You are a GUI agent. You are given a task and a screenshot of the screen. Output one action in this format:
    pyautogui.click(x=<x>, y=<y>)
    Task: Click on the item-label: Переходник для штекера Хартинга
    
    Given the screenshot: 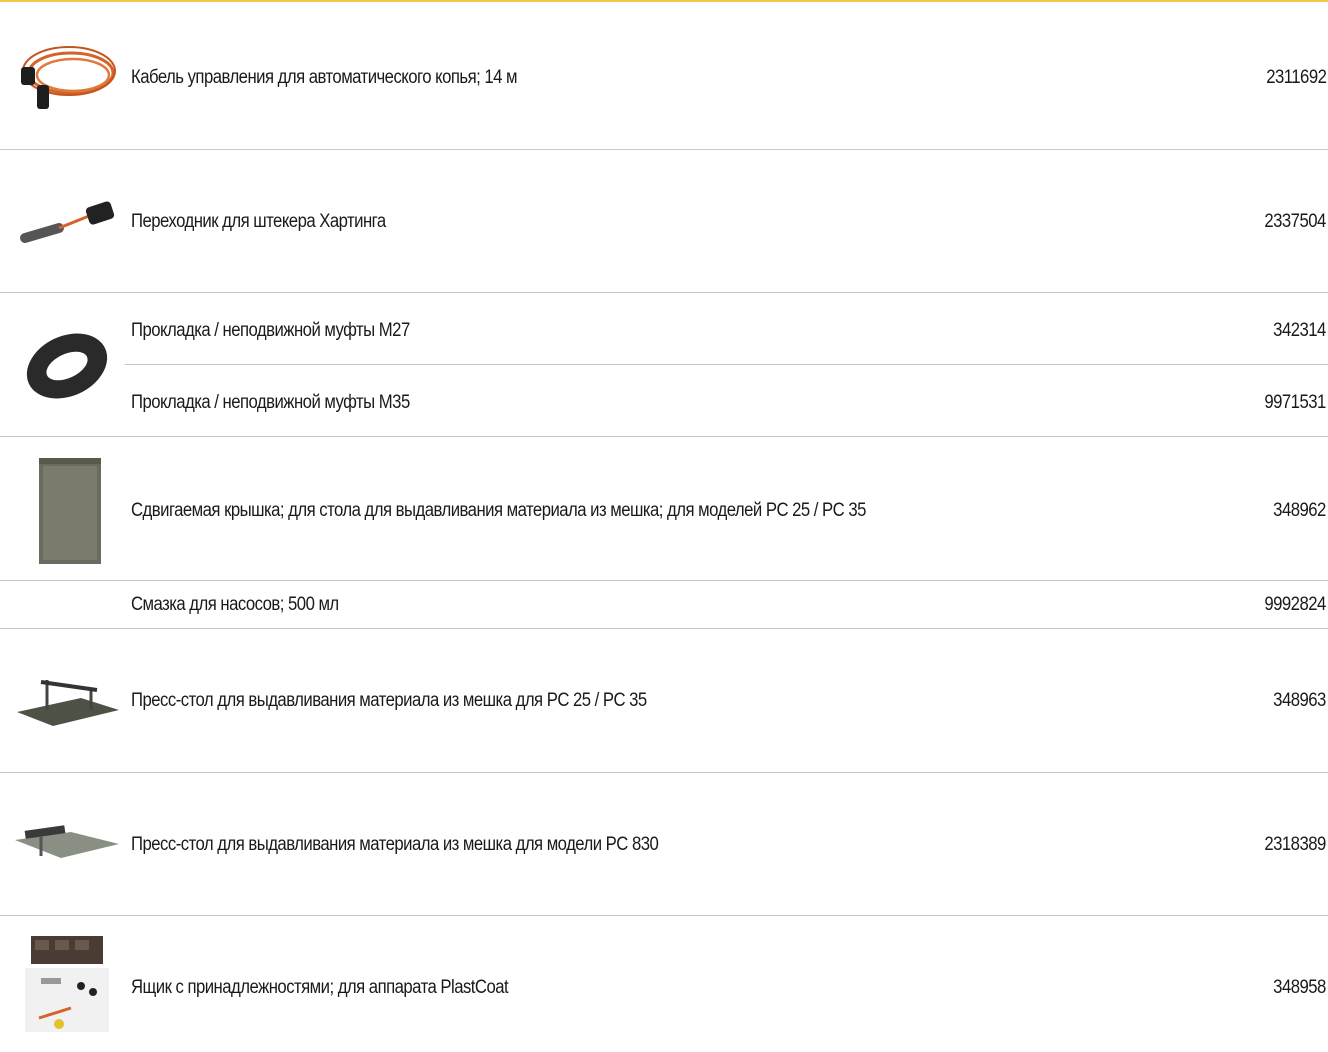 What is the action you would take?
    pyautogui.click(x=258, y=221)
    